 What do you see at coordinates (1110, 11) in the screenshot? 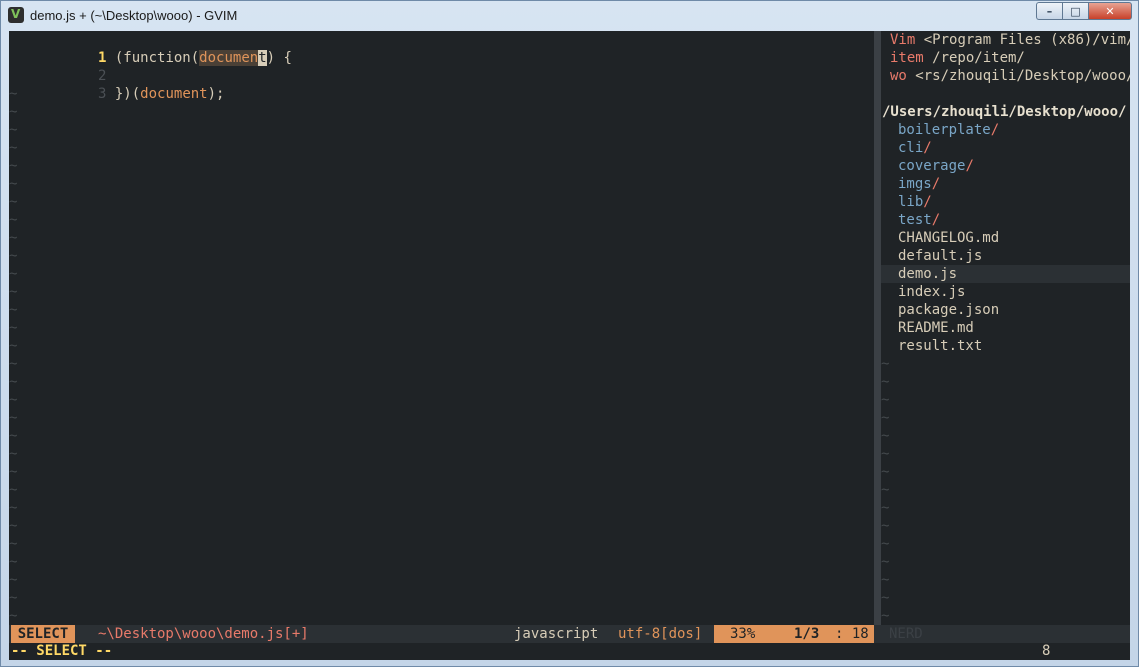
I see `close-button: ✕` at bounding box center [1110, 11].